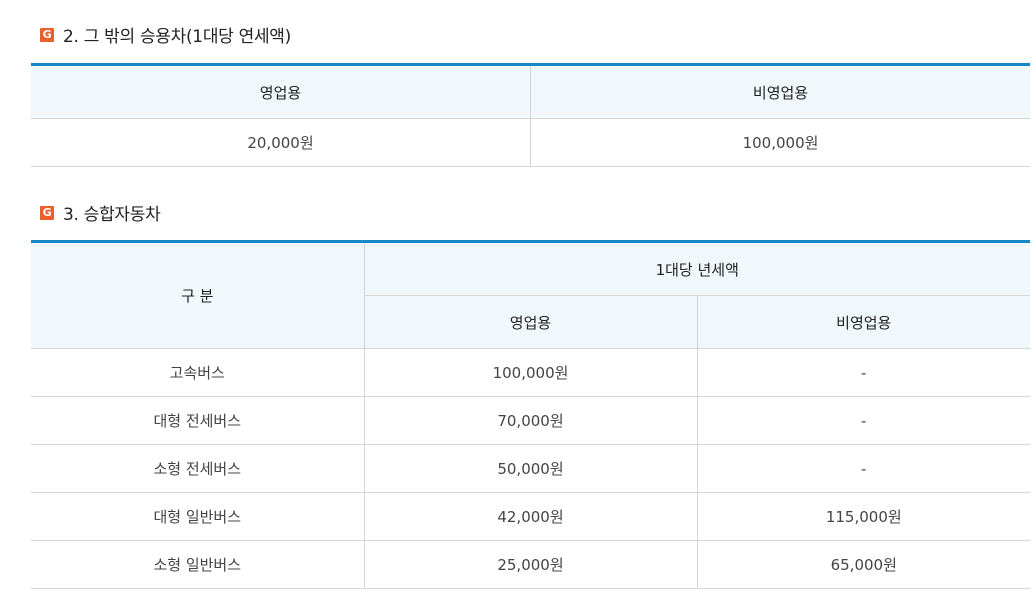 The image size is (1032, 602). What do you see at coordinates (198, 420) in the screenshot?
I see `cell-category: 대형 전세버스` at bounding box center [198, 420].